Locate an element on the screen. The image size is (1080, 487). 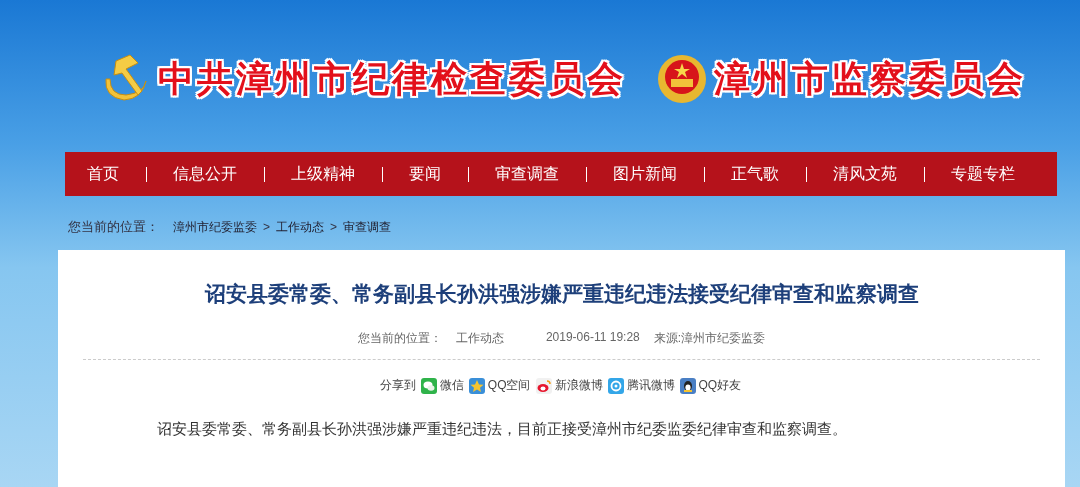
nav-link: 图片新闻 is located at coordinates (645, 174).